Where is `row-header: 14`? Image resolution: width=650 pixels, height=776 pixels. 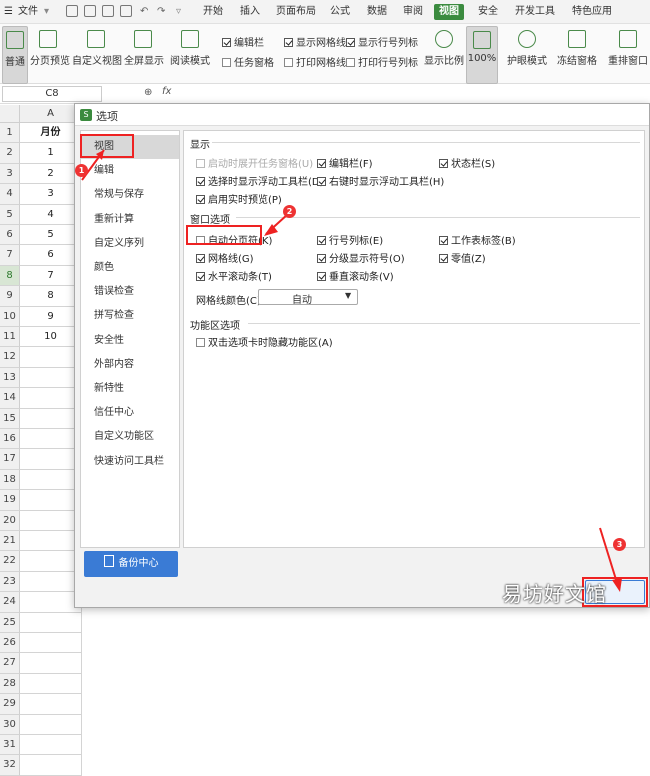
row-header: 14 is located at coordinates (10, 398).